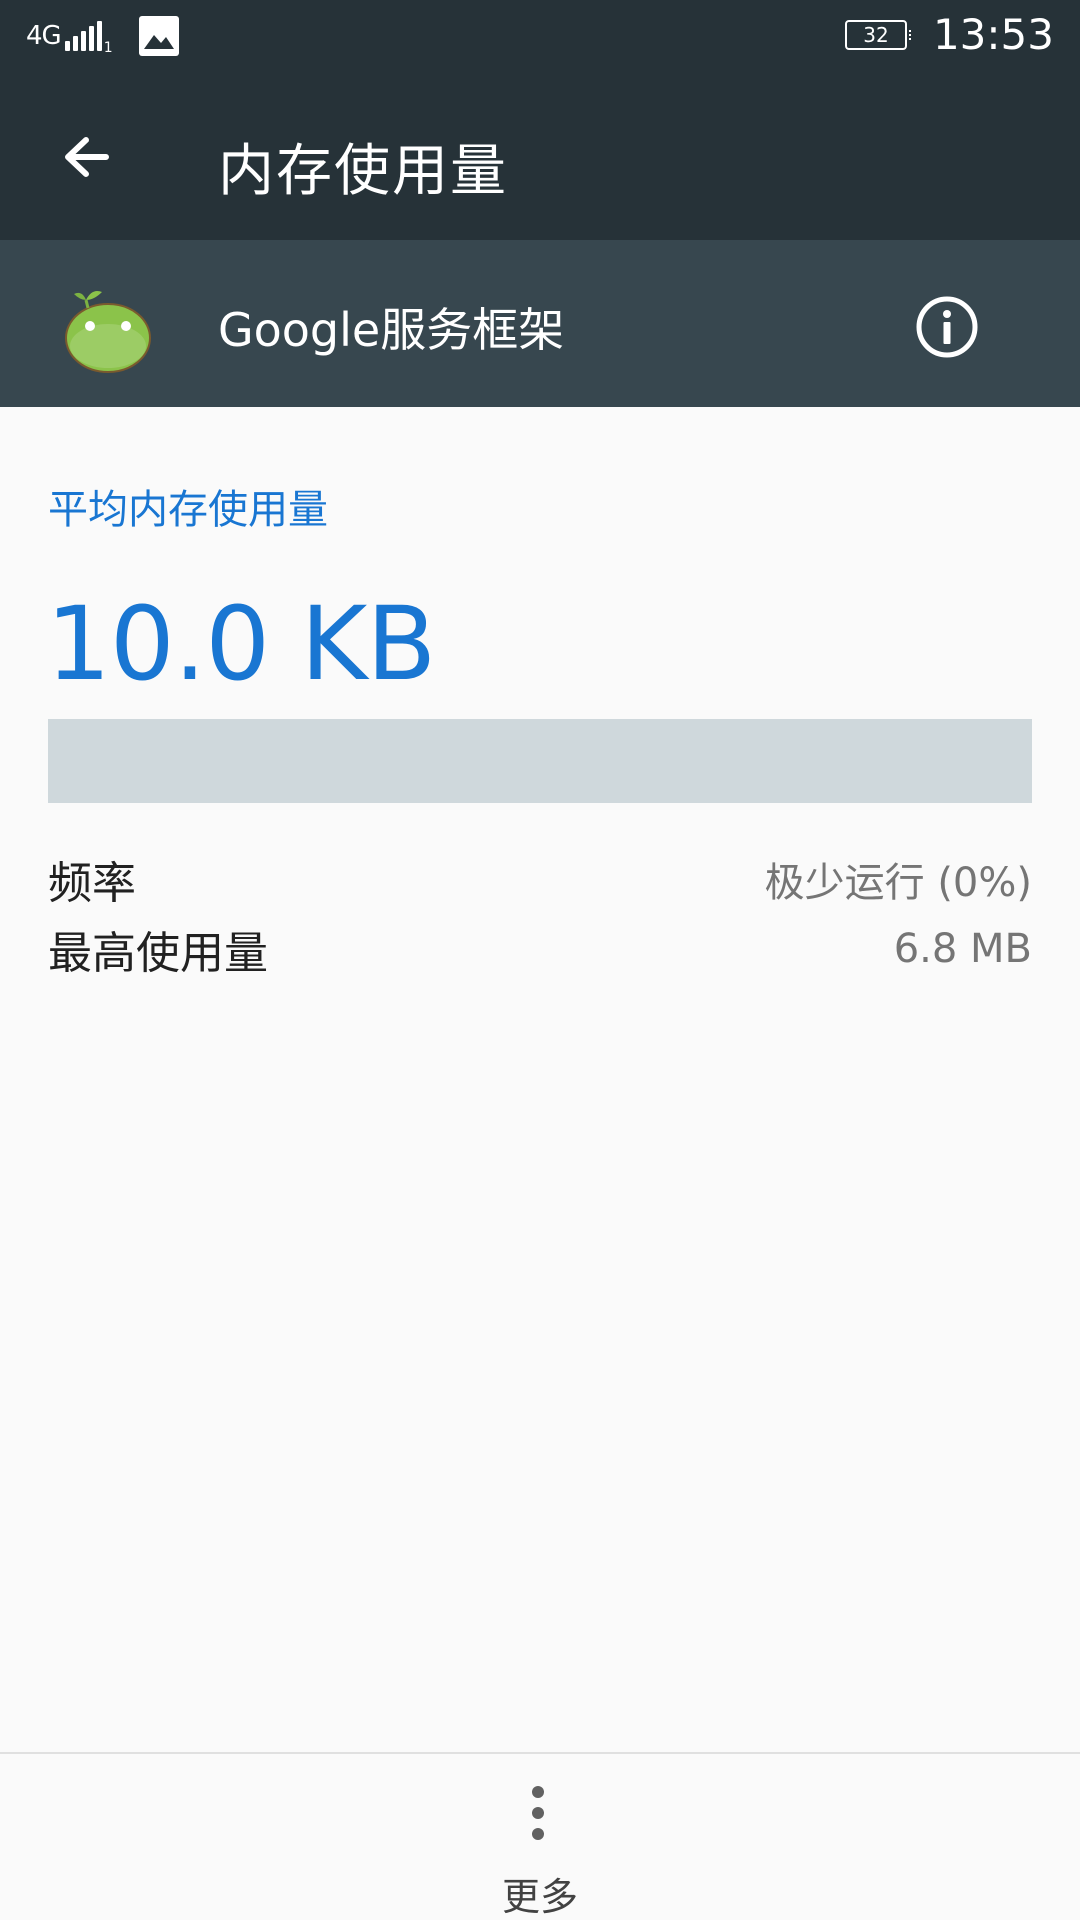  I want to click on max-usage-label: 最高使用量, so click(158, 953).